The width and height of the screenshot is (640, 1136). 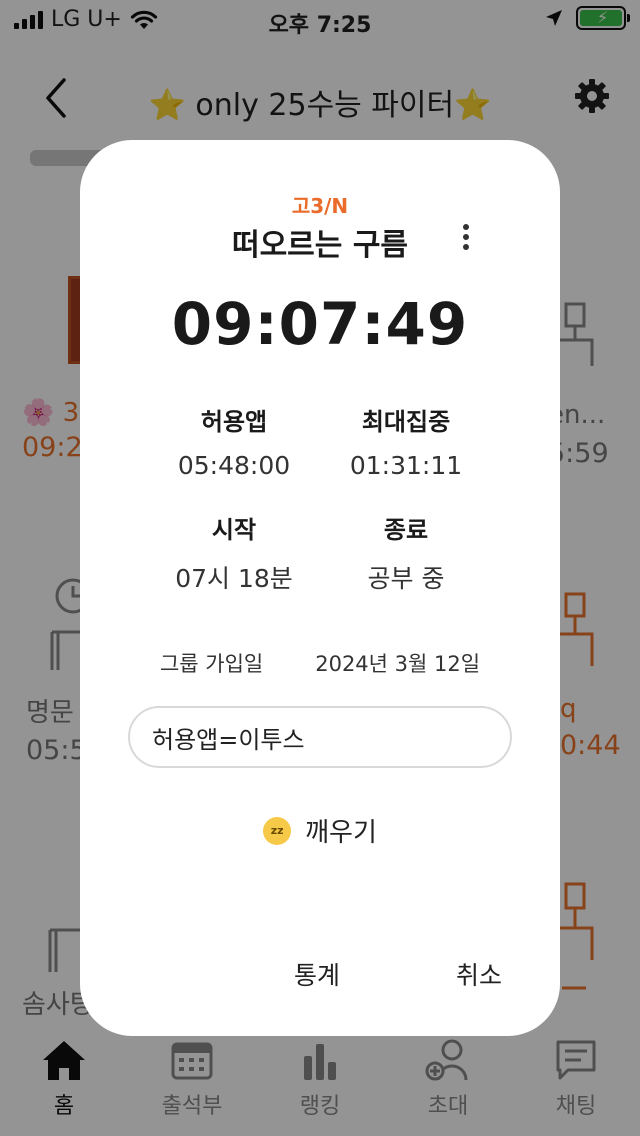 What do you see at coordinates (234, 578) in the screenshot?
I see `start-value: 07시 18분` at bounding box center [234, 578].